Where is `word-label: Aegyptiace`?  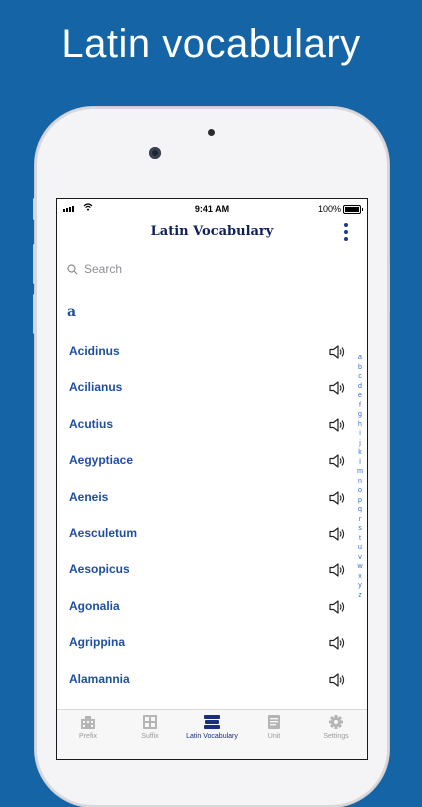 word-label: Aegyptiace is located at coordinates (101, 460).